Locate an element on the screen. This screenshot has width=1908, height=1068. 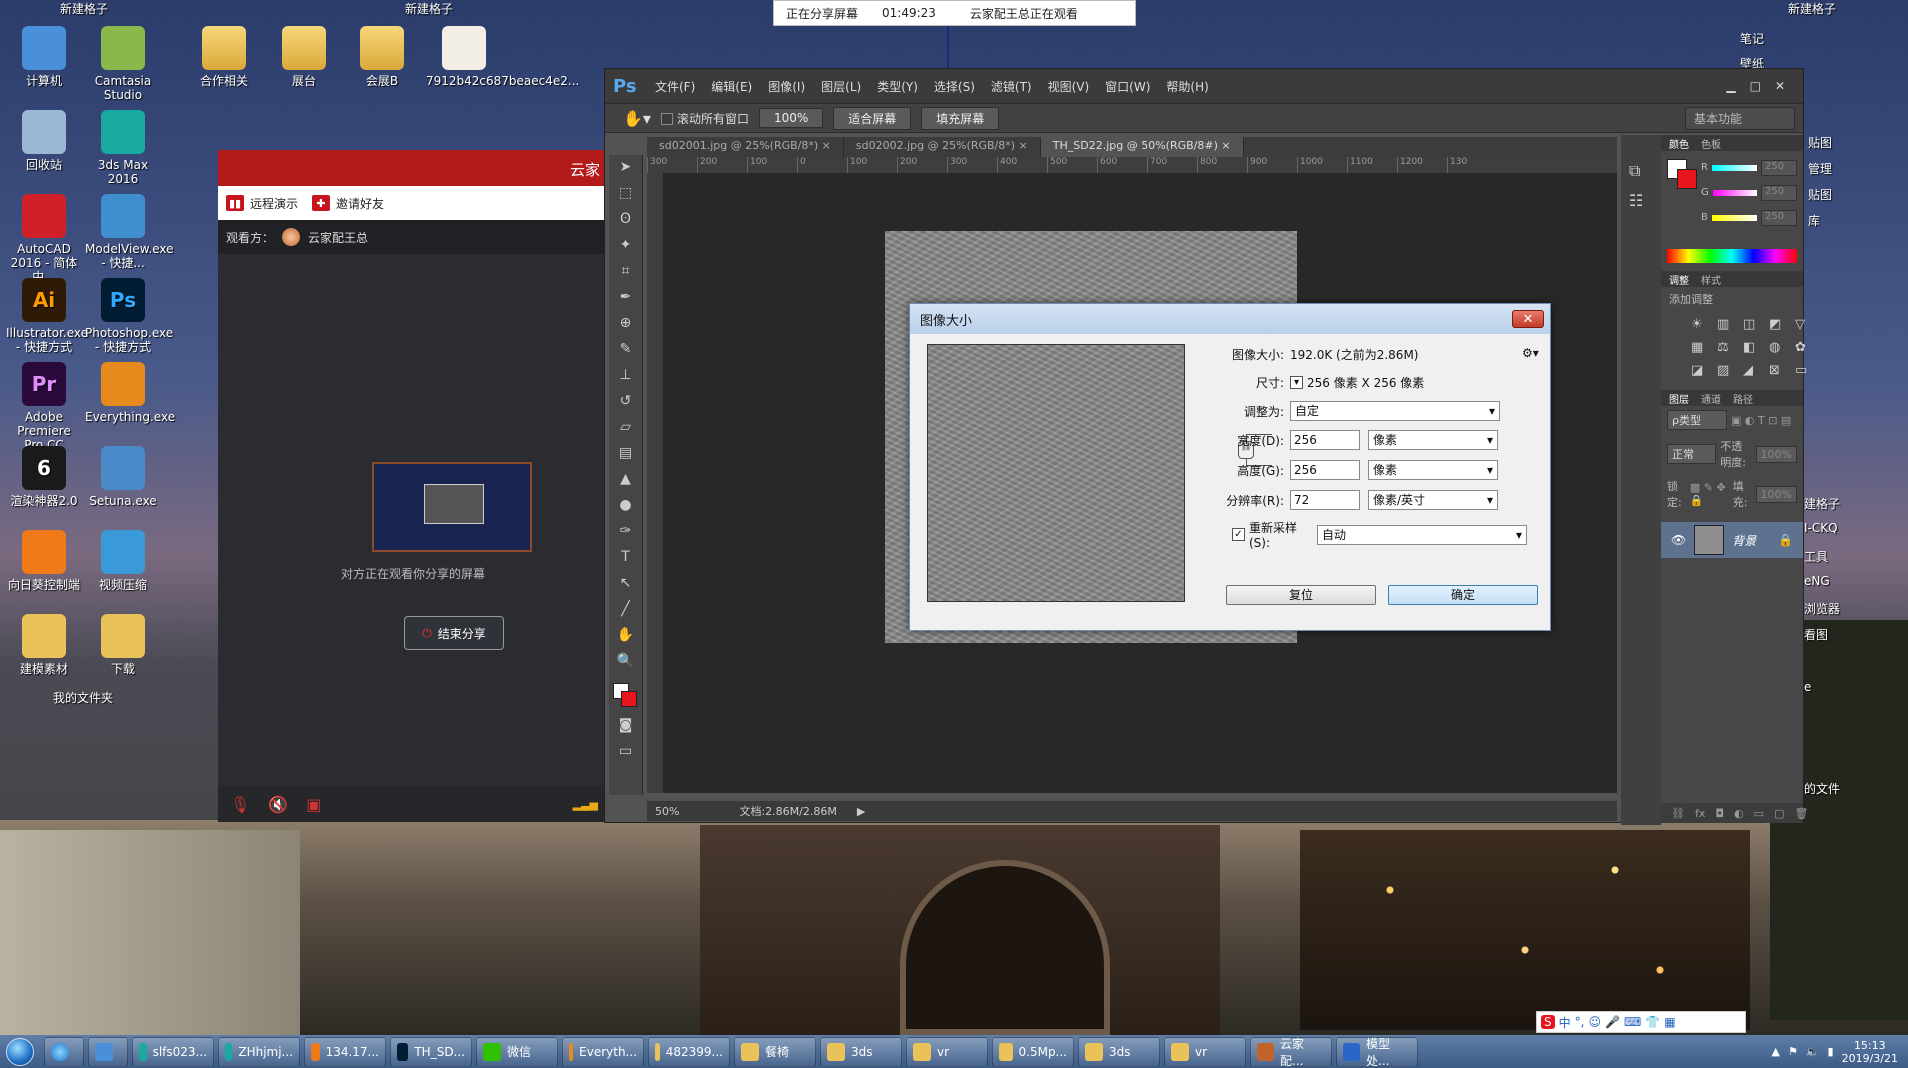
taskbar-button: 3ds is located at coordinates (861, 1051).